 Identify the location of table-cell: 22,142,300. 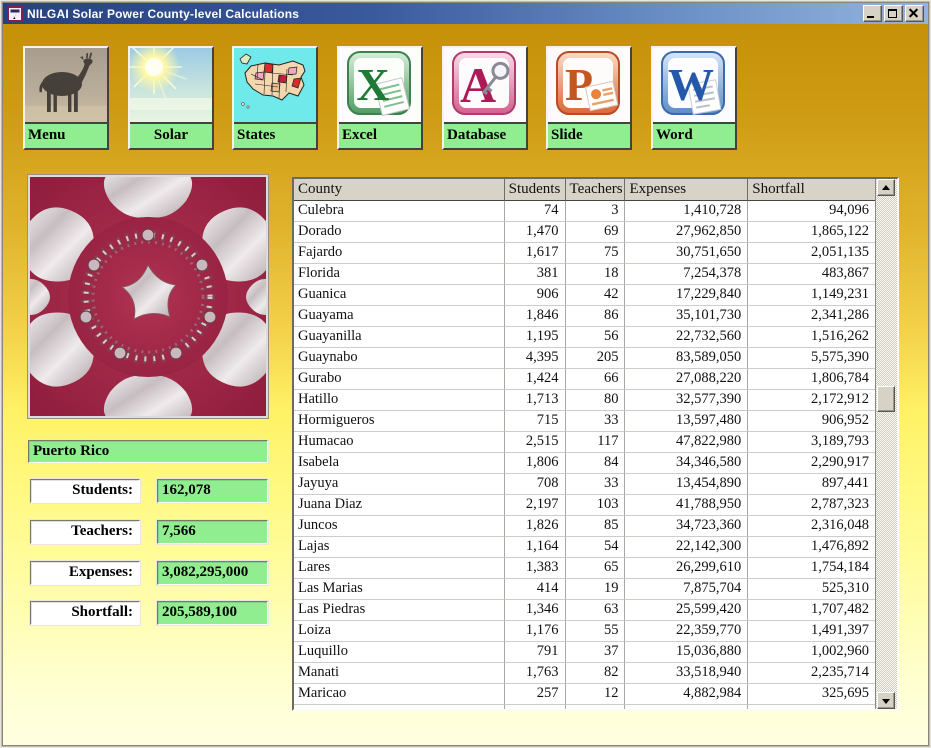
(687, 547).